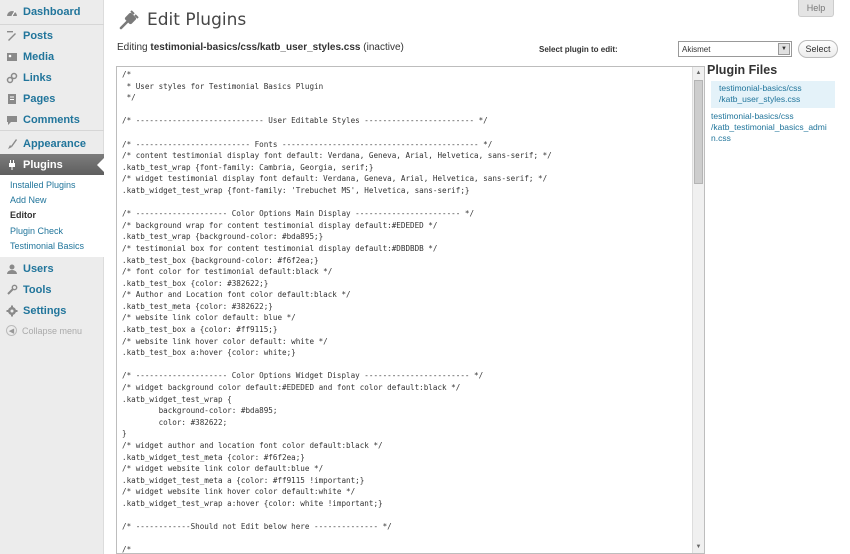 The height and width of the screenshot is (554, 850). Describe the element at coordinates (12, 36) in the screenshot. I see `posts-icon` at that location.